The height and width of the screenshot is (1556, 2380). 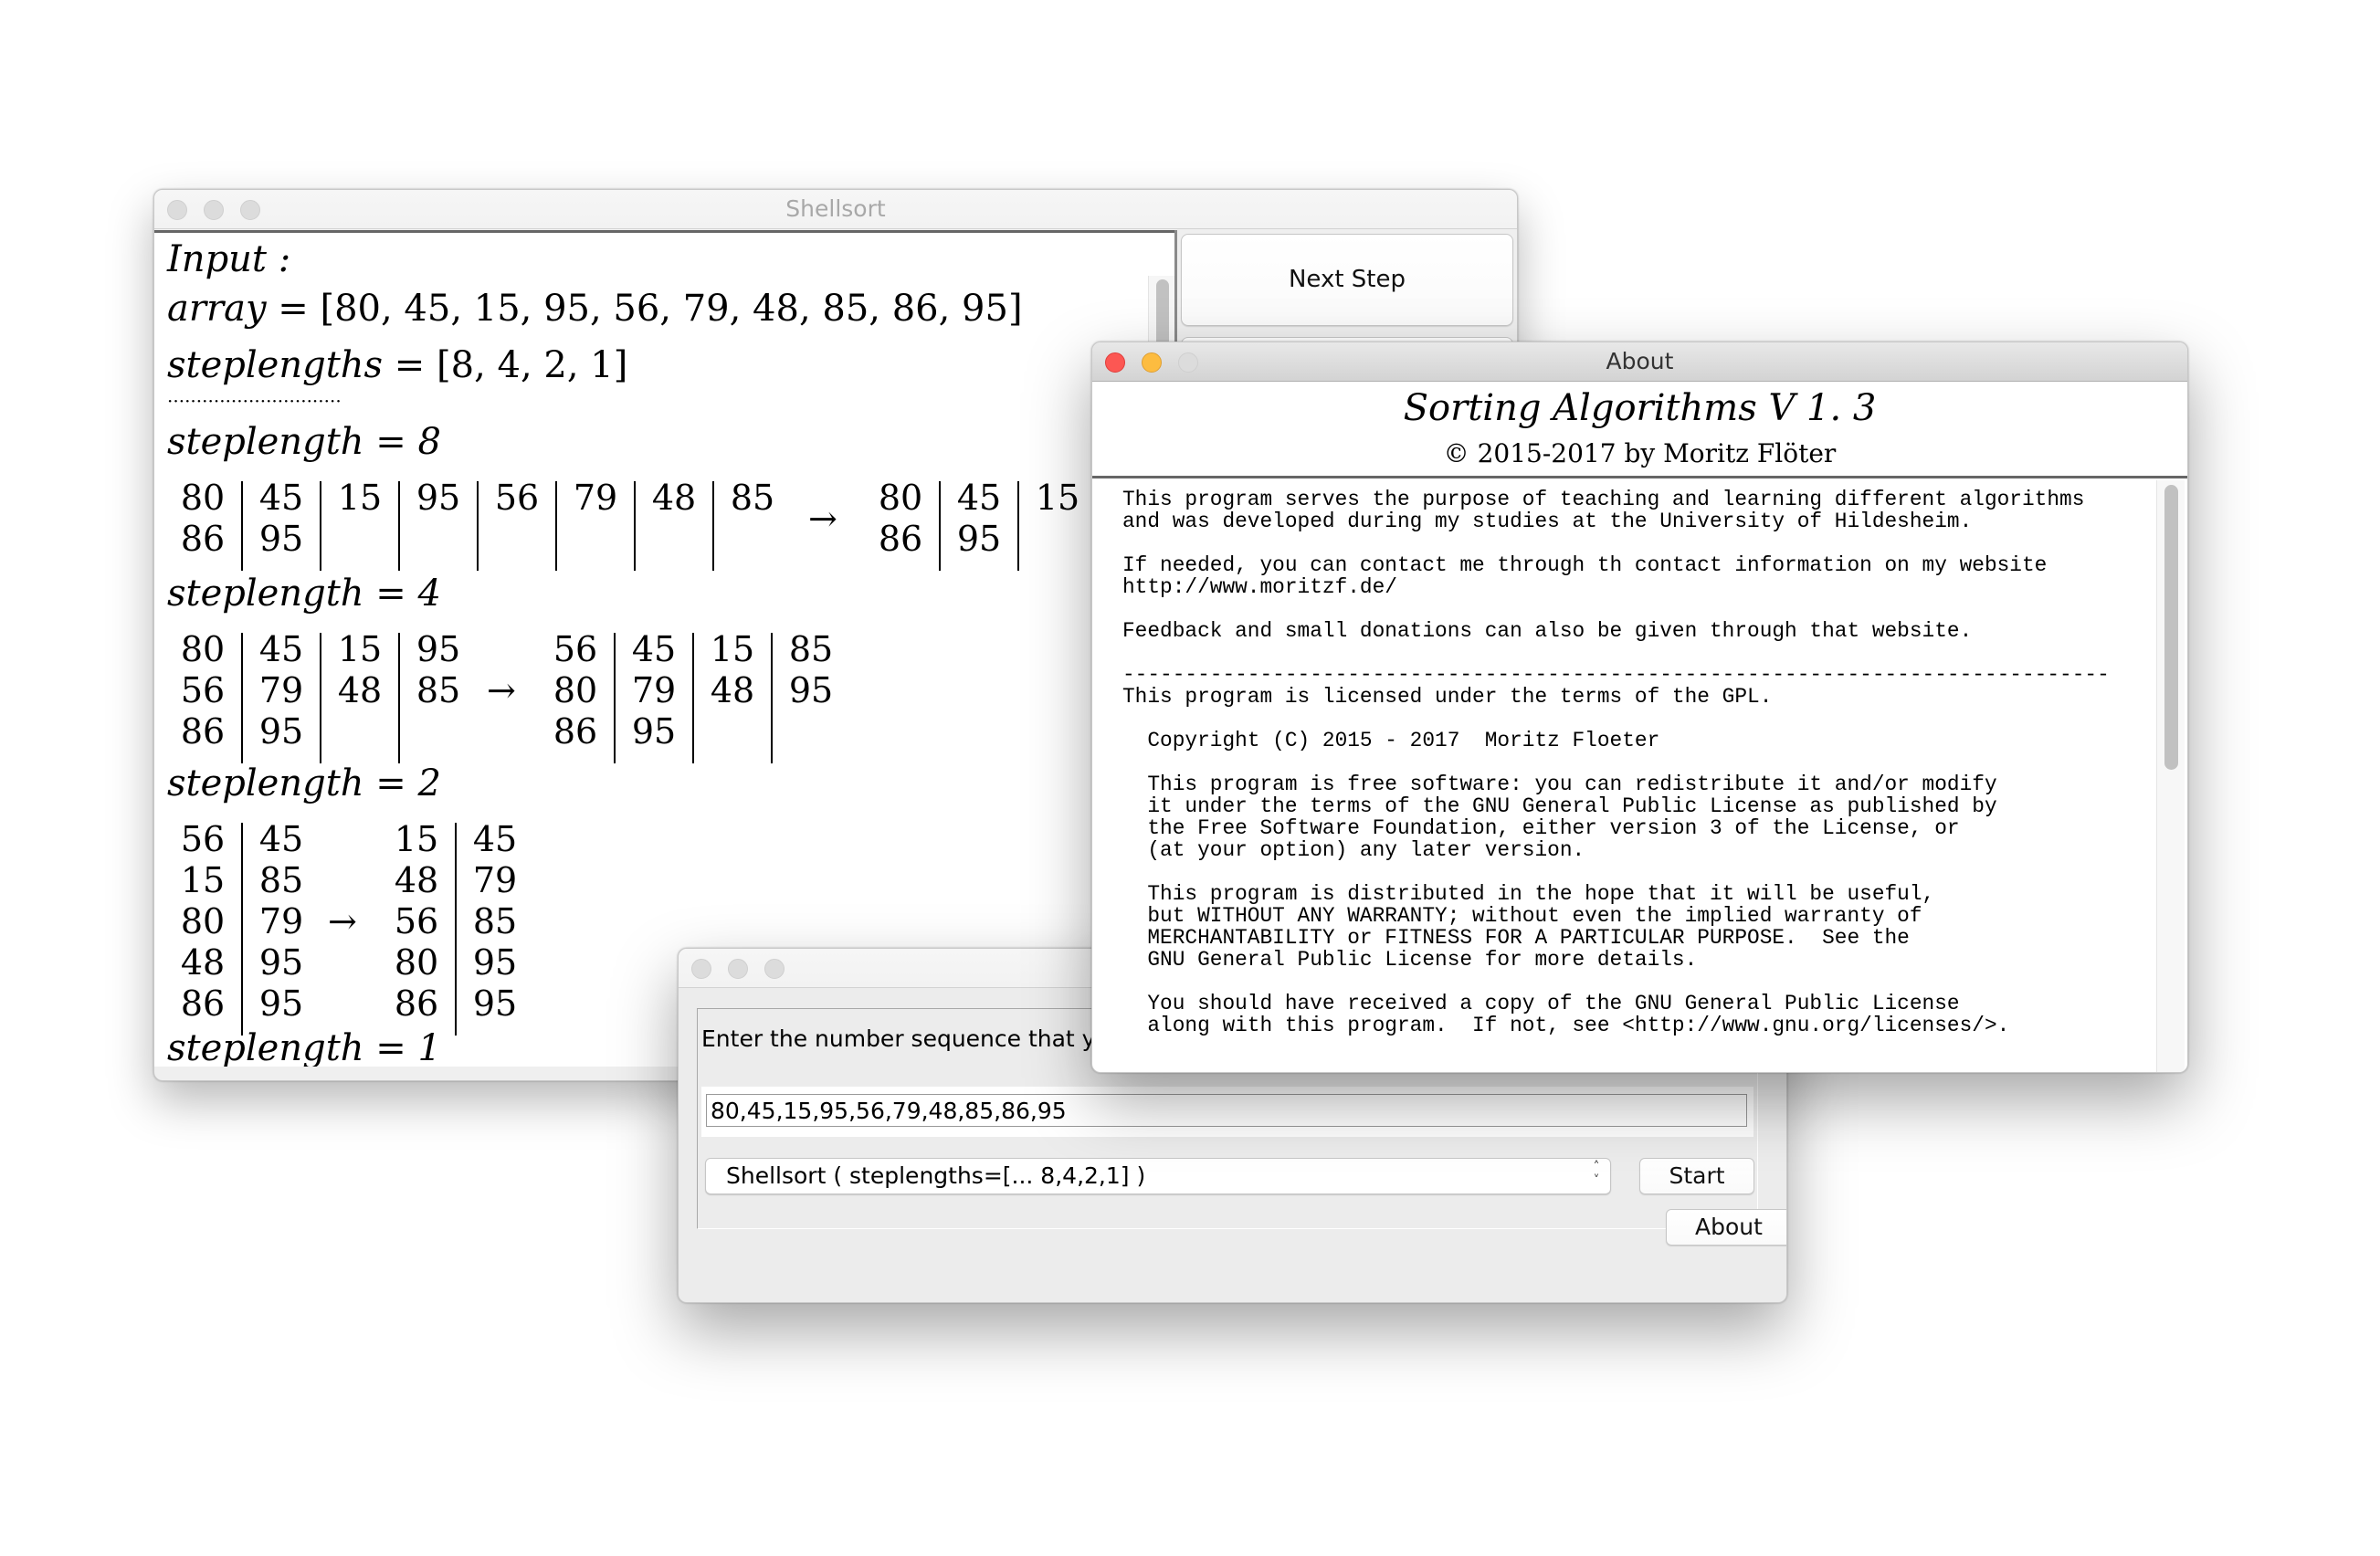 I want to click on array-label: array =, so click(x=244, y=309).